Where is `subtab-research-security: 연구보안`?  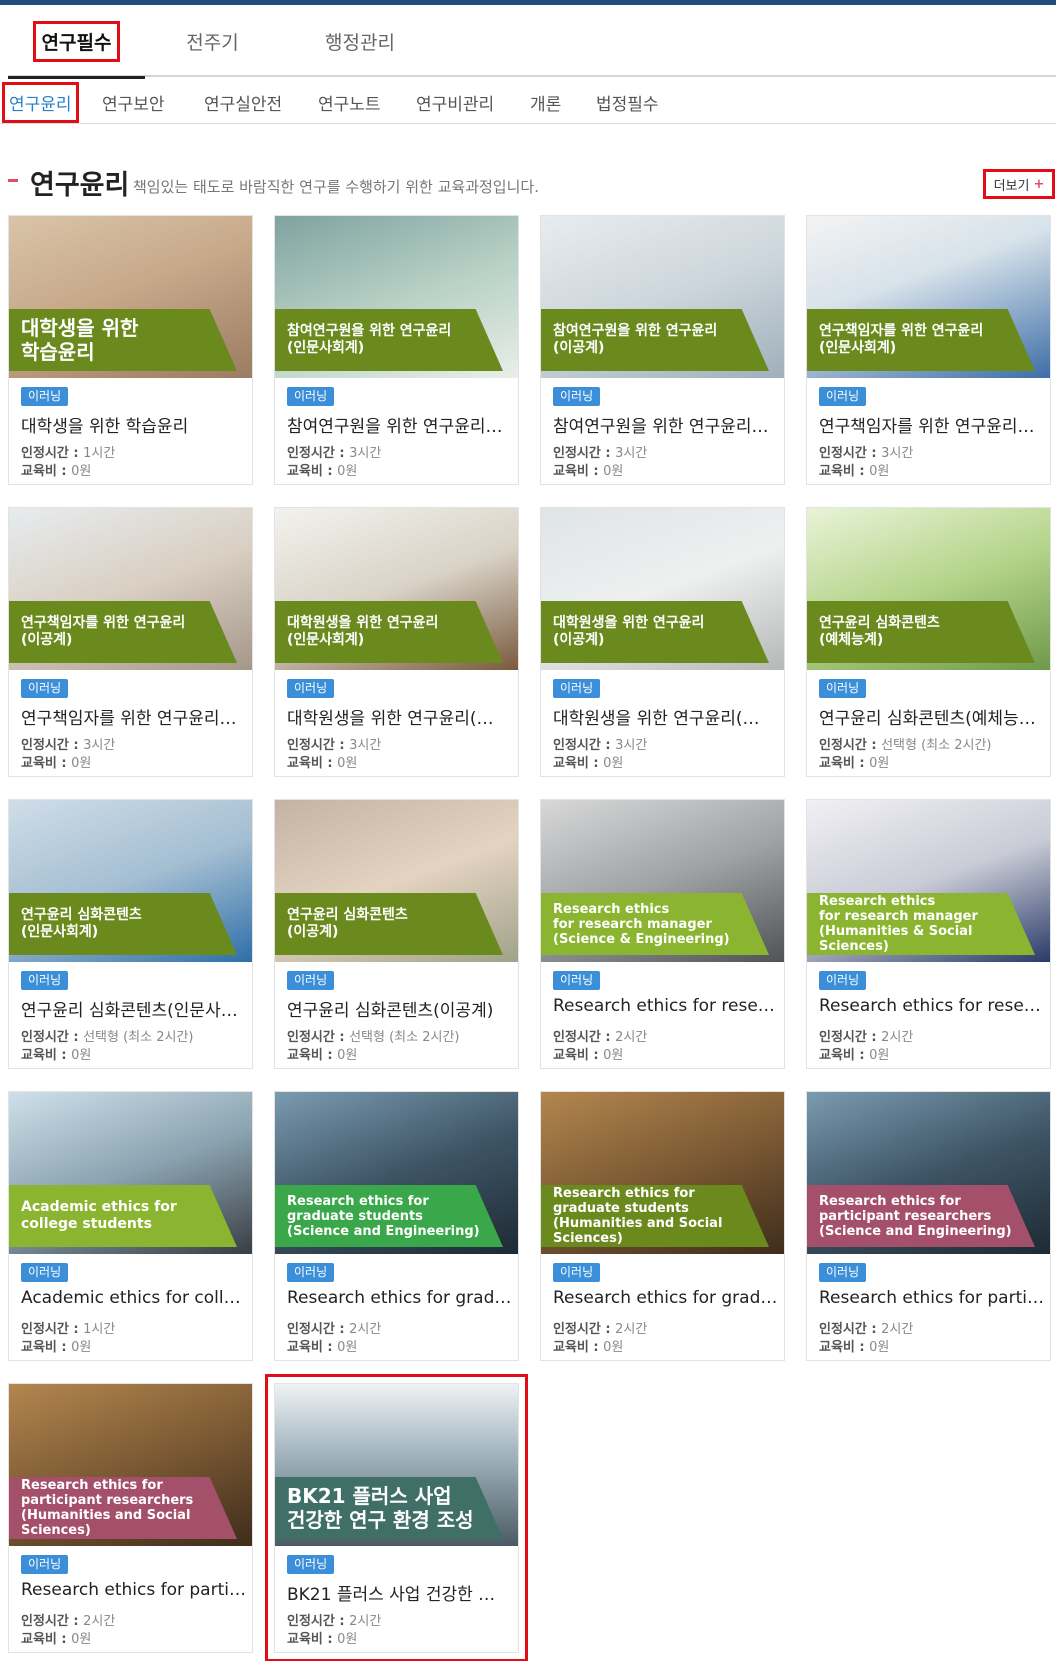 subtab-research-security: 연구보안 is located at coordinates (133, 102).